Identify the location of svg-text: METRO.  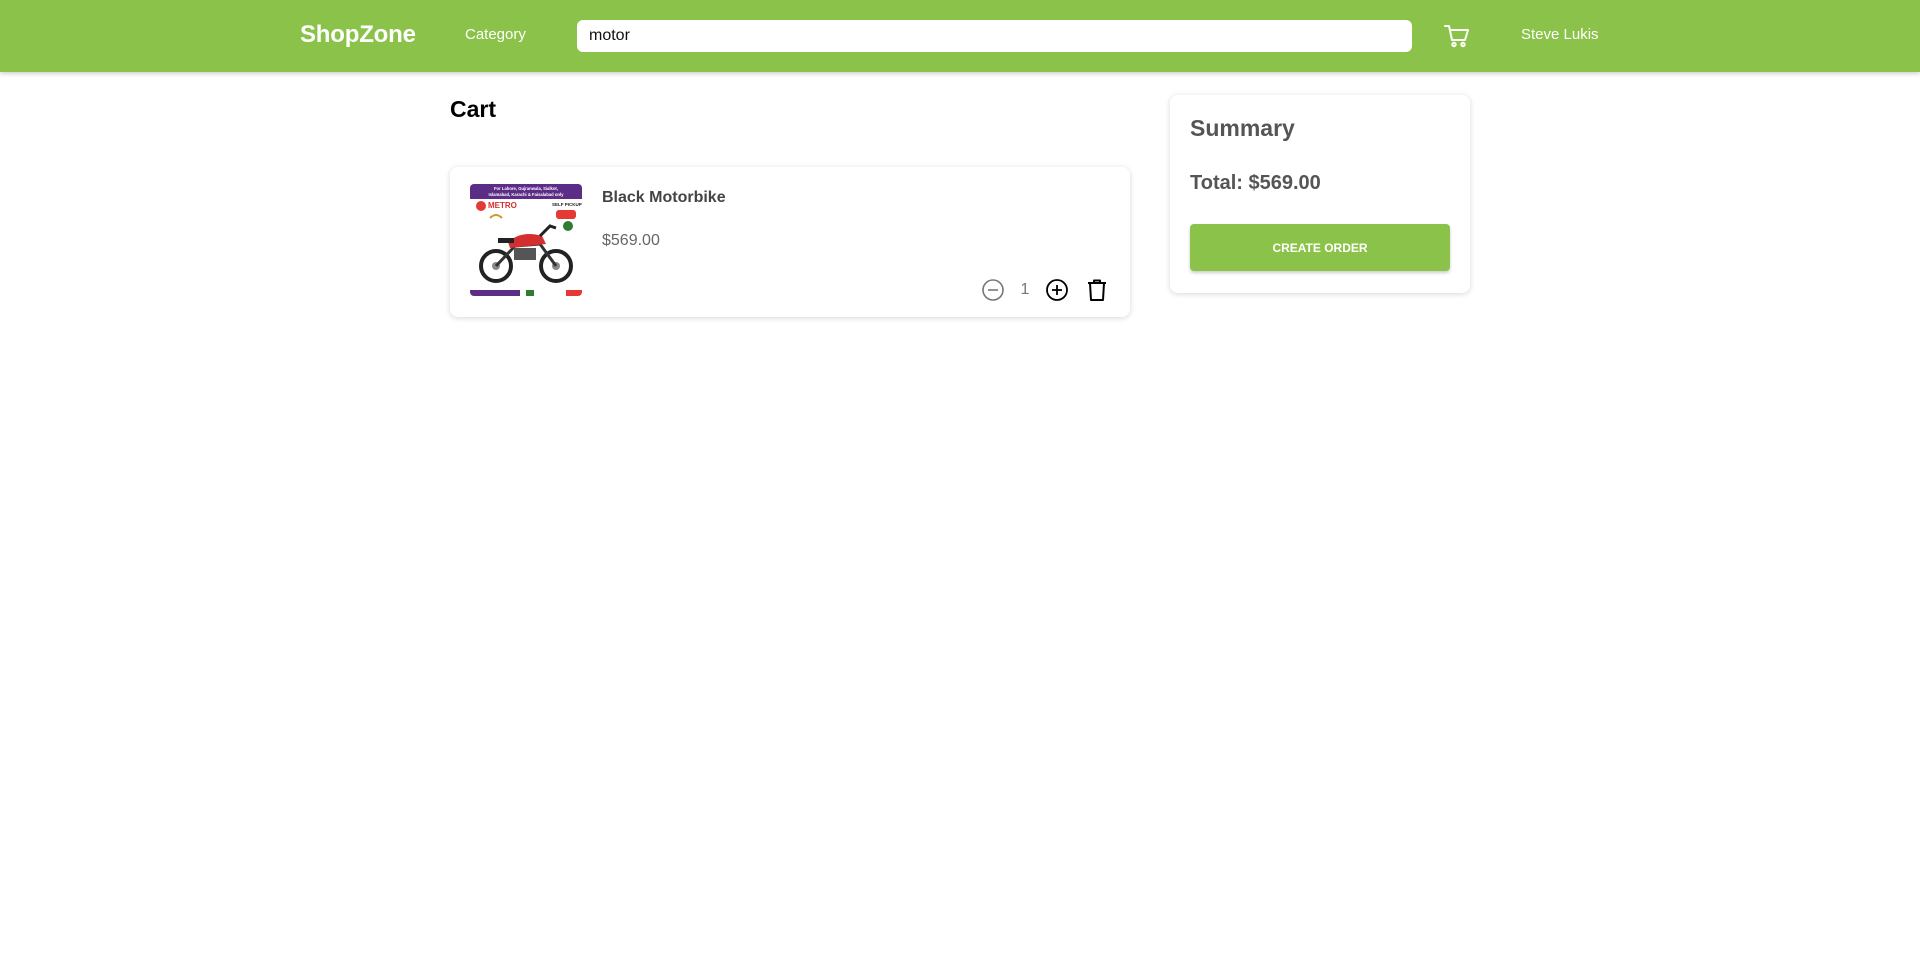
(502, 205).